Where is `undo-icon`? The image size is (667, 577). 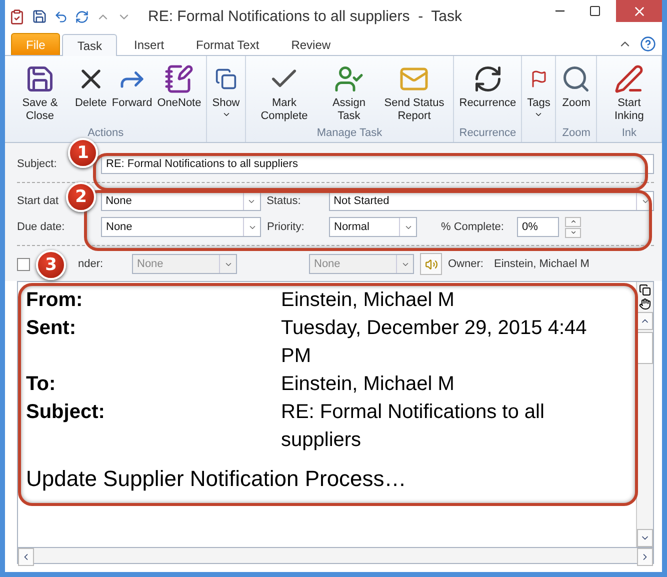
undo-icon is located at coordinates (61, 17).